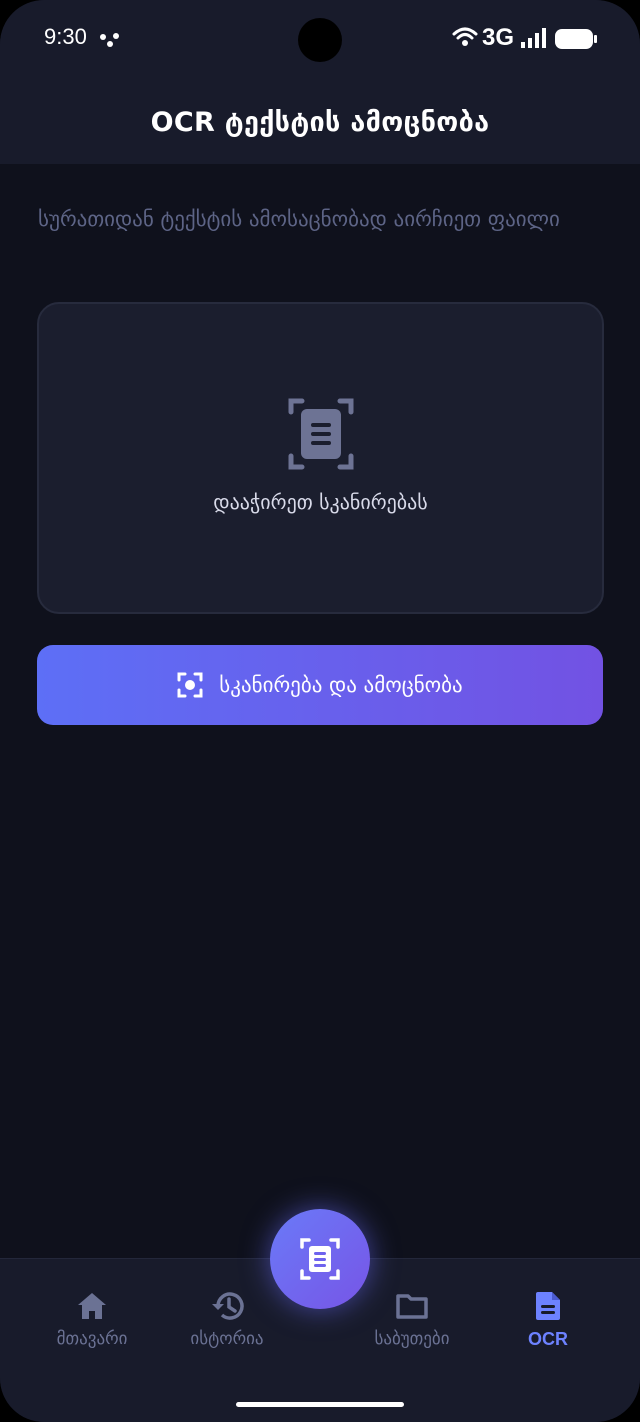 This screenshot has width=640, height=1422. I want to click on nav-label-ocr: OCR, so click(548, 1339).